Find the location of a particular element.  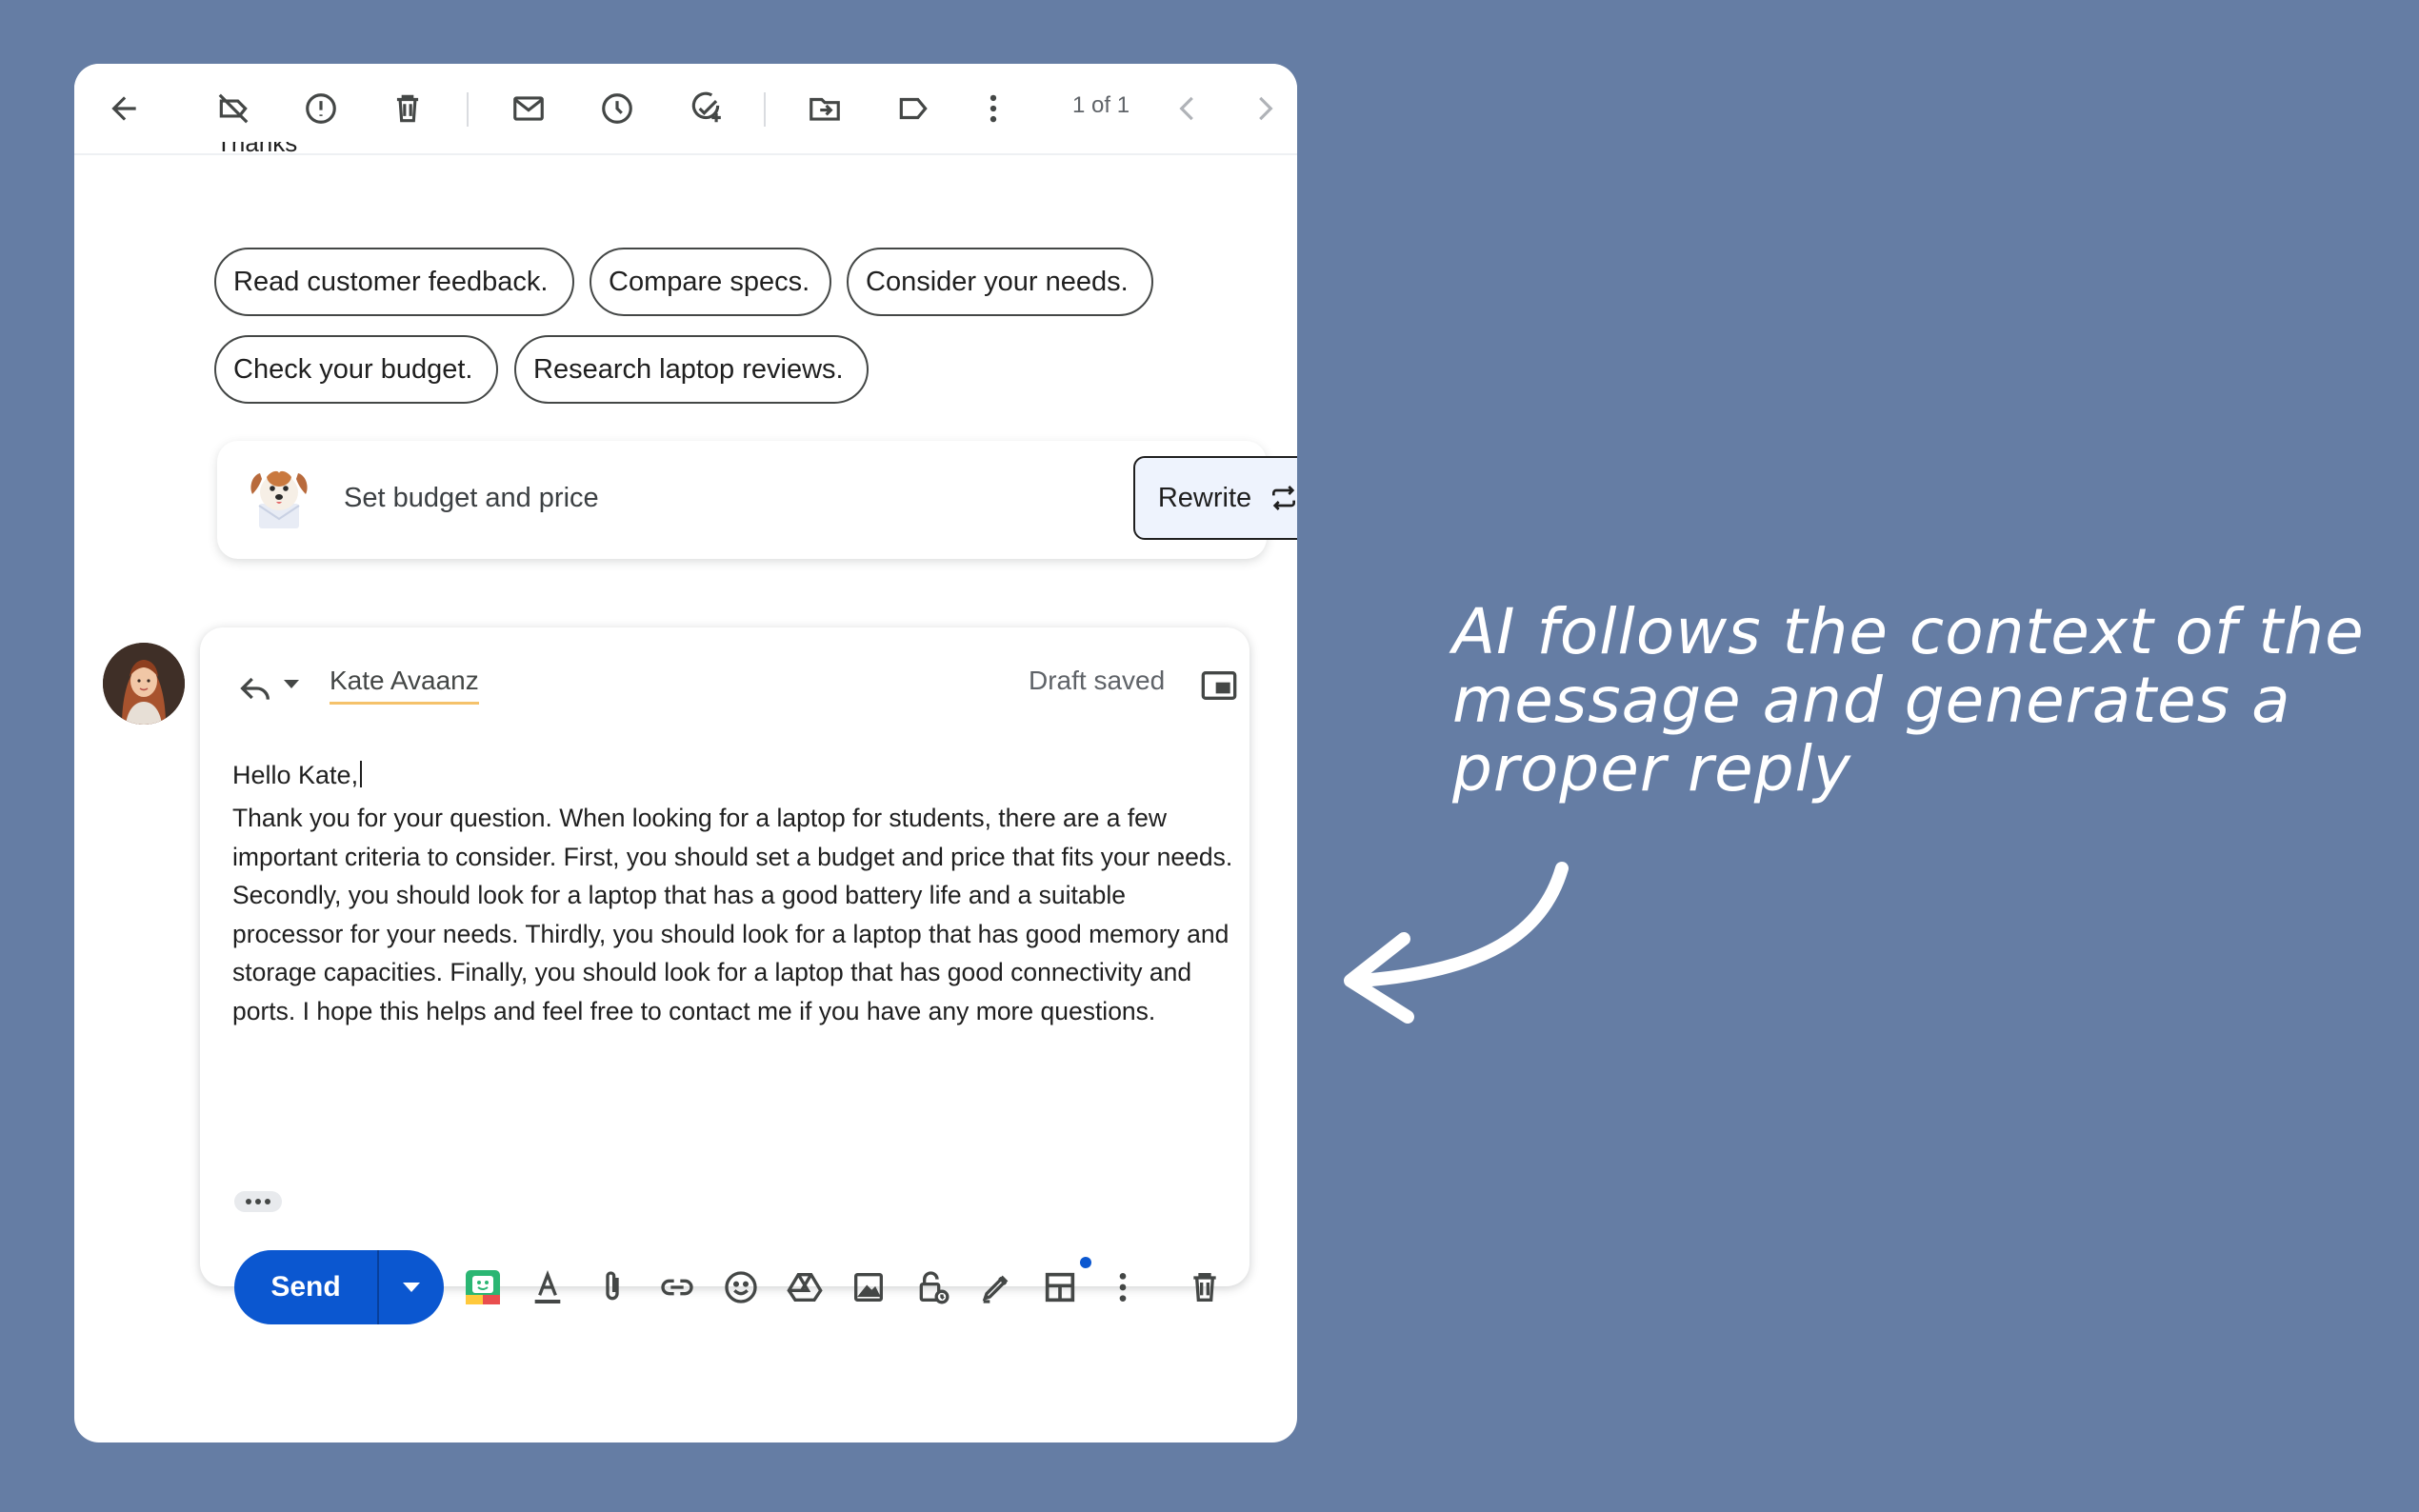

no-snooze-icon is located at coordinates (233, 108).